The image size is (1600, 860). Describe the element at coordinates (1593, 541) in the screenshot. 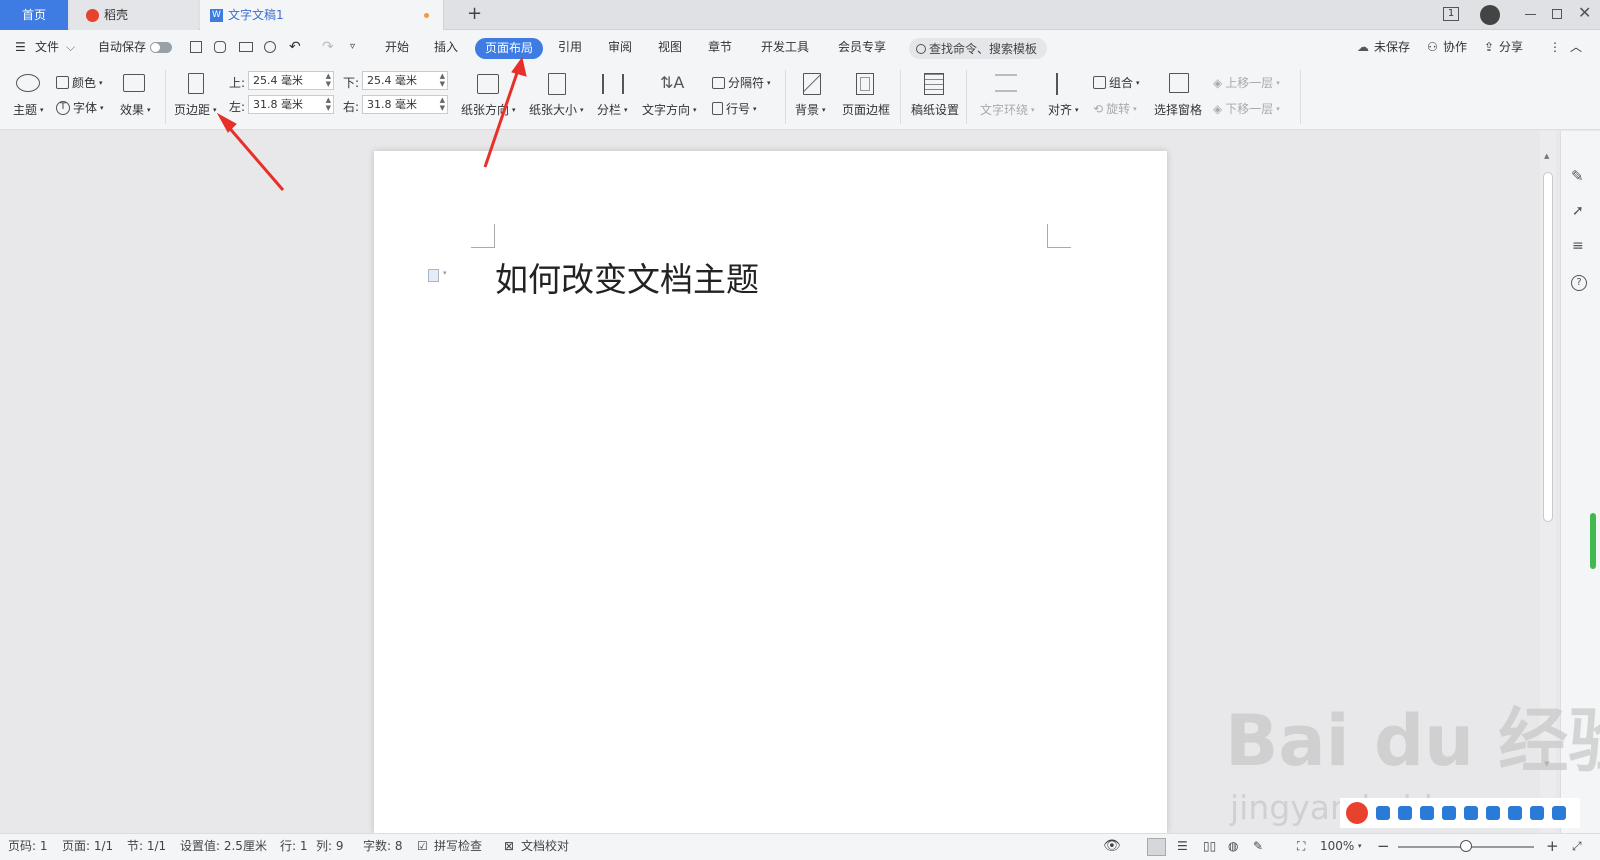

I see `side-tab-indicator` at that location.